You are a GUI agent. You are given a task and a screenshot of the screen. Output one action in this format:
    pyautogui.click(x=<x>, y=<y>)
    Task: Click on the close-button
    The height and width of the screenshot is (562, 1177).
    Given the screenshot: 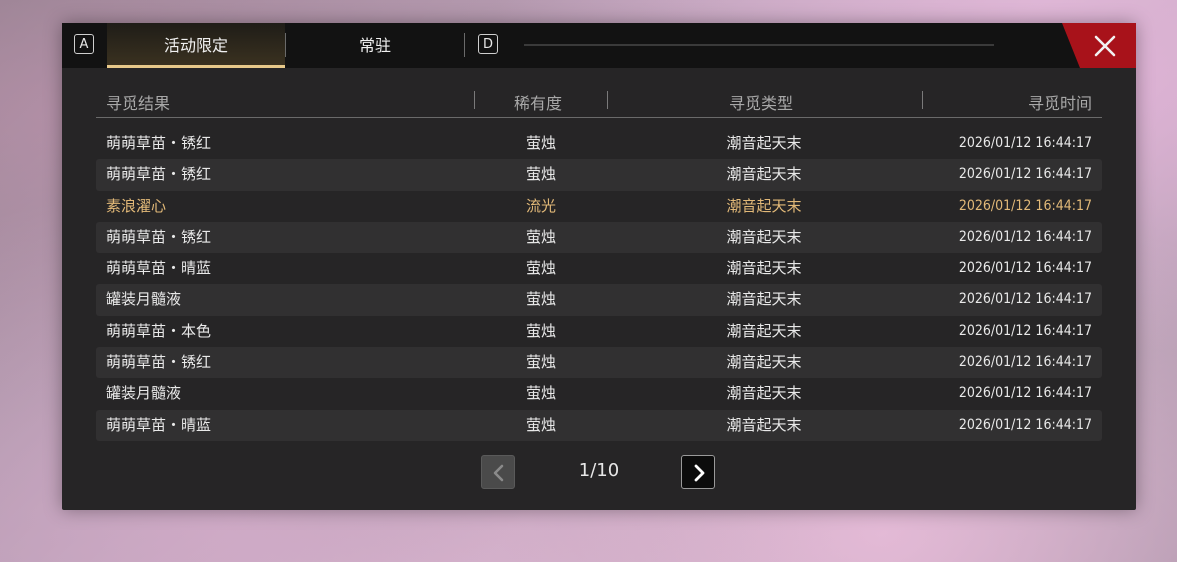 What is the action you would take?
    pyautogui.click(x=1099, y=45)
    